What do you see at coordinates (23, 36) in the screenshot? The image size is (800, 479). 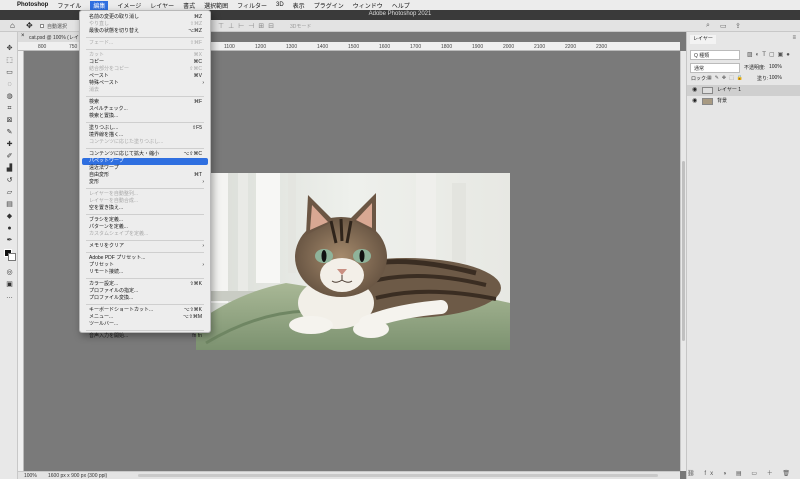 I see `close-icon: ×` at bounding box center [23, 36].